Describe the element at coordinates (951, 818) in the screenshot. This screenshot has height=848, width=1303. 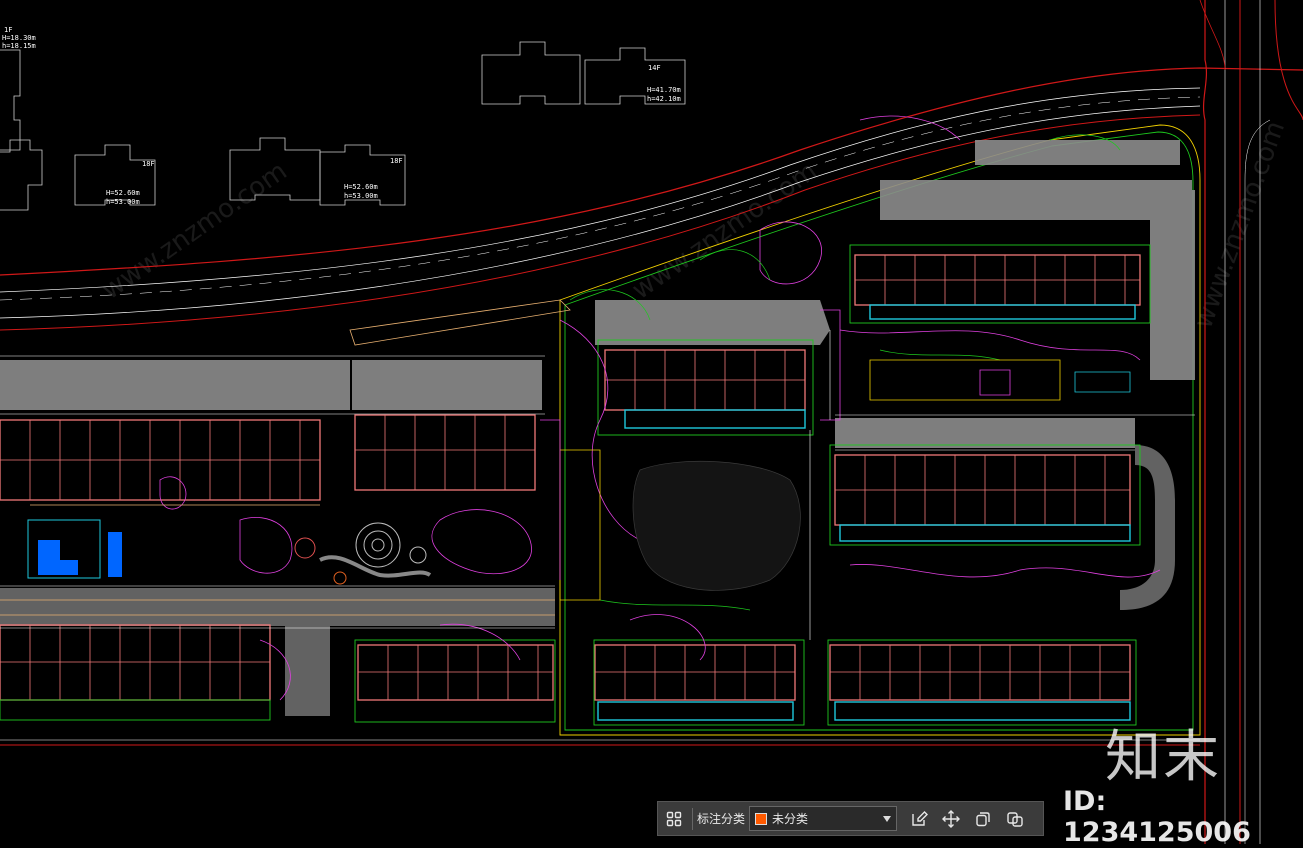
I see `move-icon` at that location.